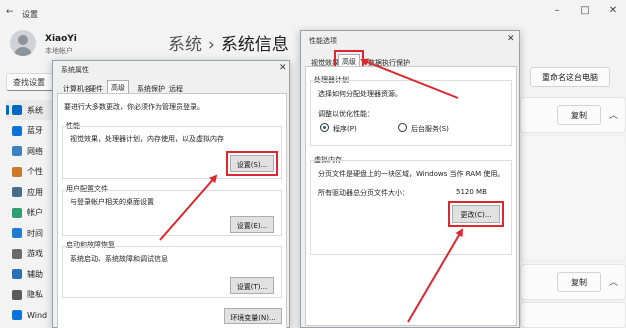  What do you see at coordinates (409, 78) in the screenshot?
I see `arrow-to-advanced-tab` at bounding box center [409, 78].